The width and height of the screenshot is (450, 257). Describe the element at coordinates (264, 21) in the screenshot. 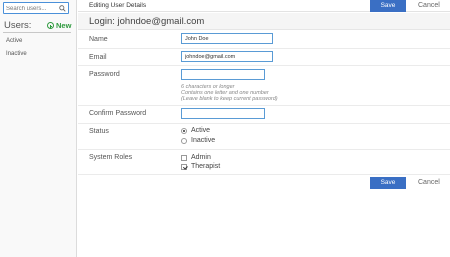

I see `login-header: Login: johndoe@gmail.com` at that location.